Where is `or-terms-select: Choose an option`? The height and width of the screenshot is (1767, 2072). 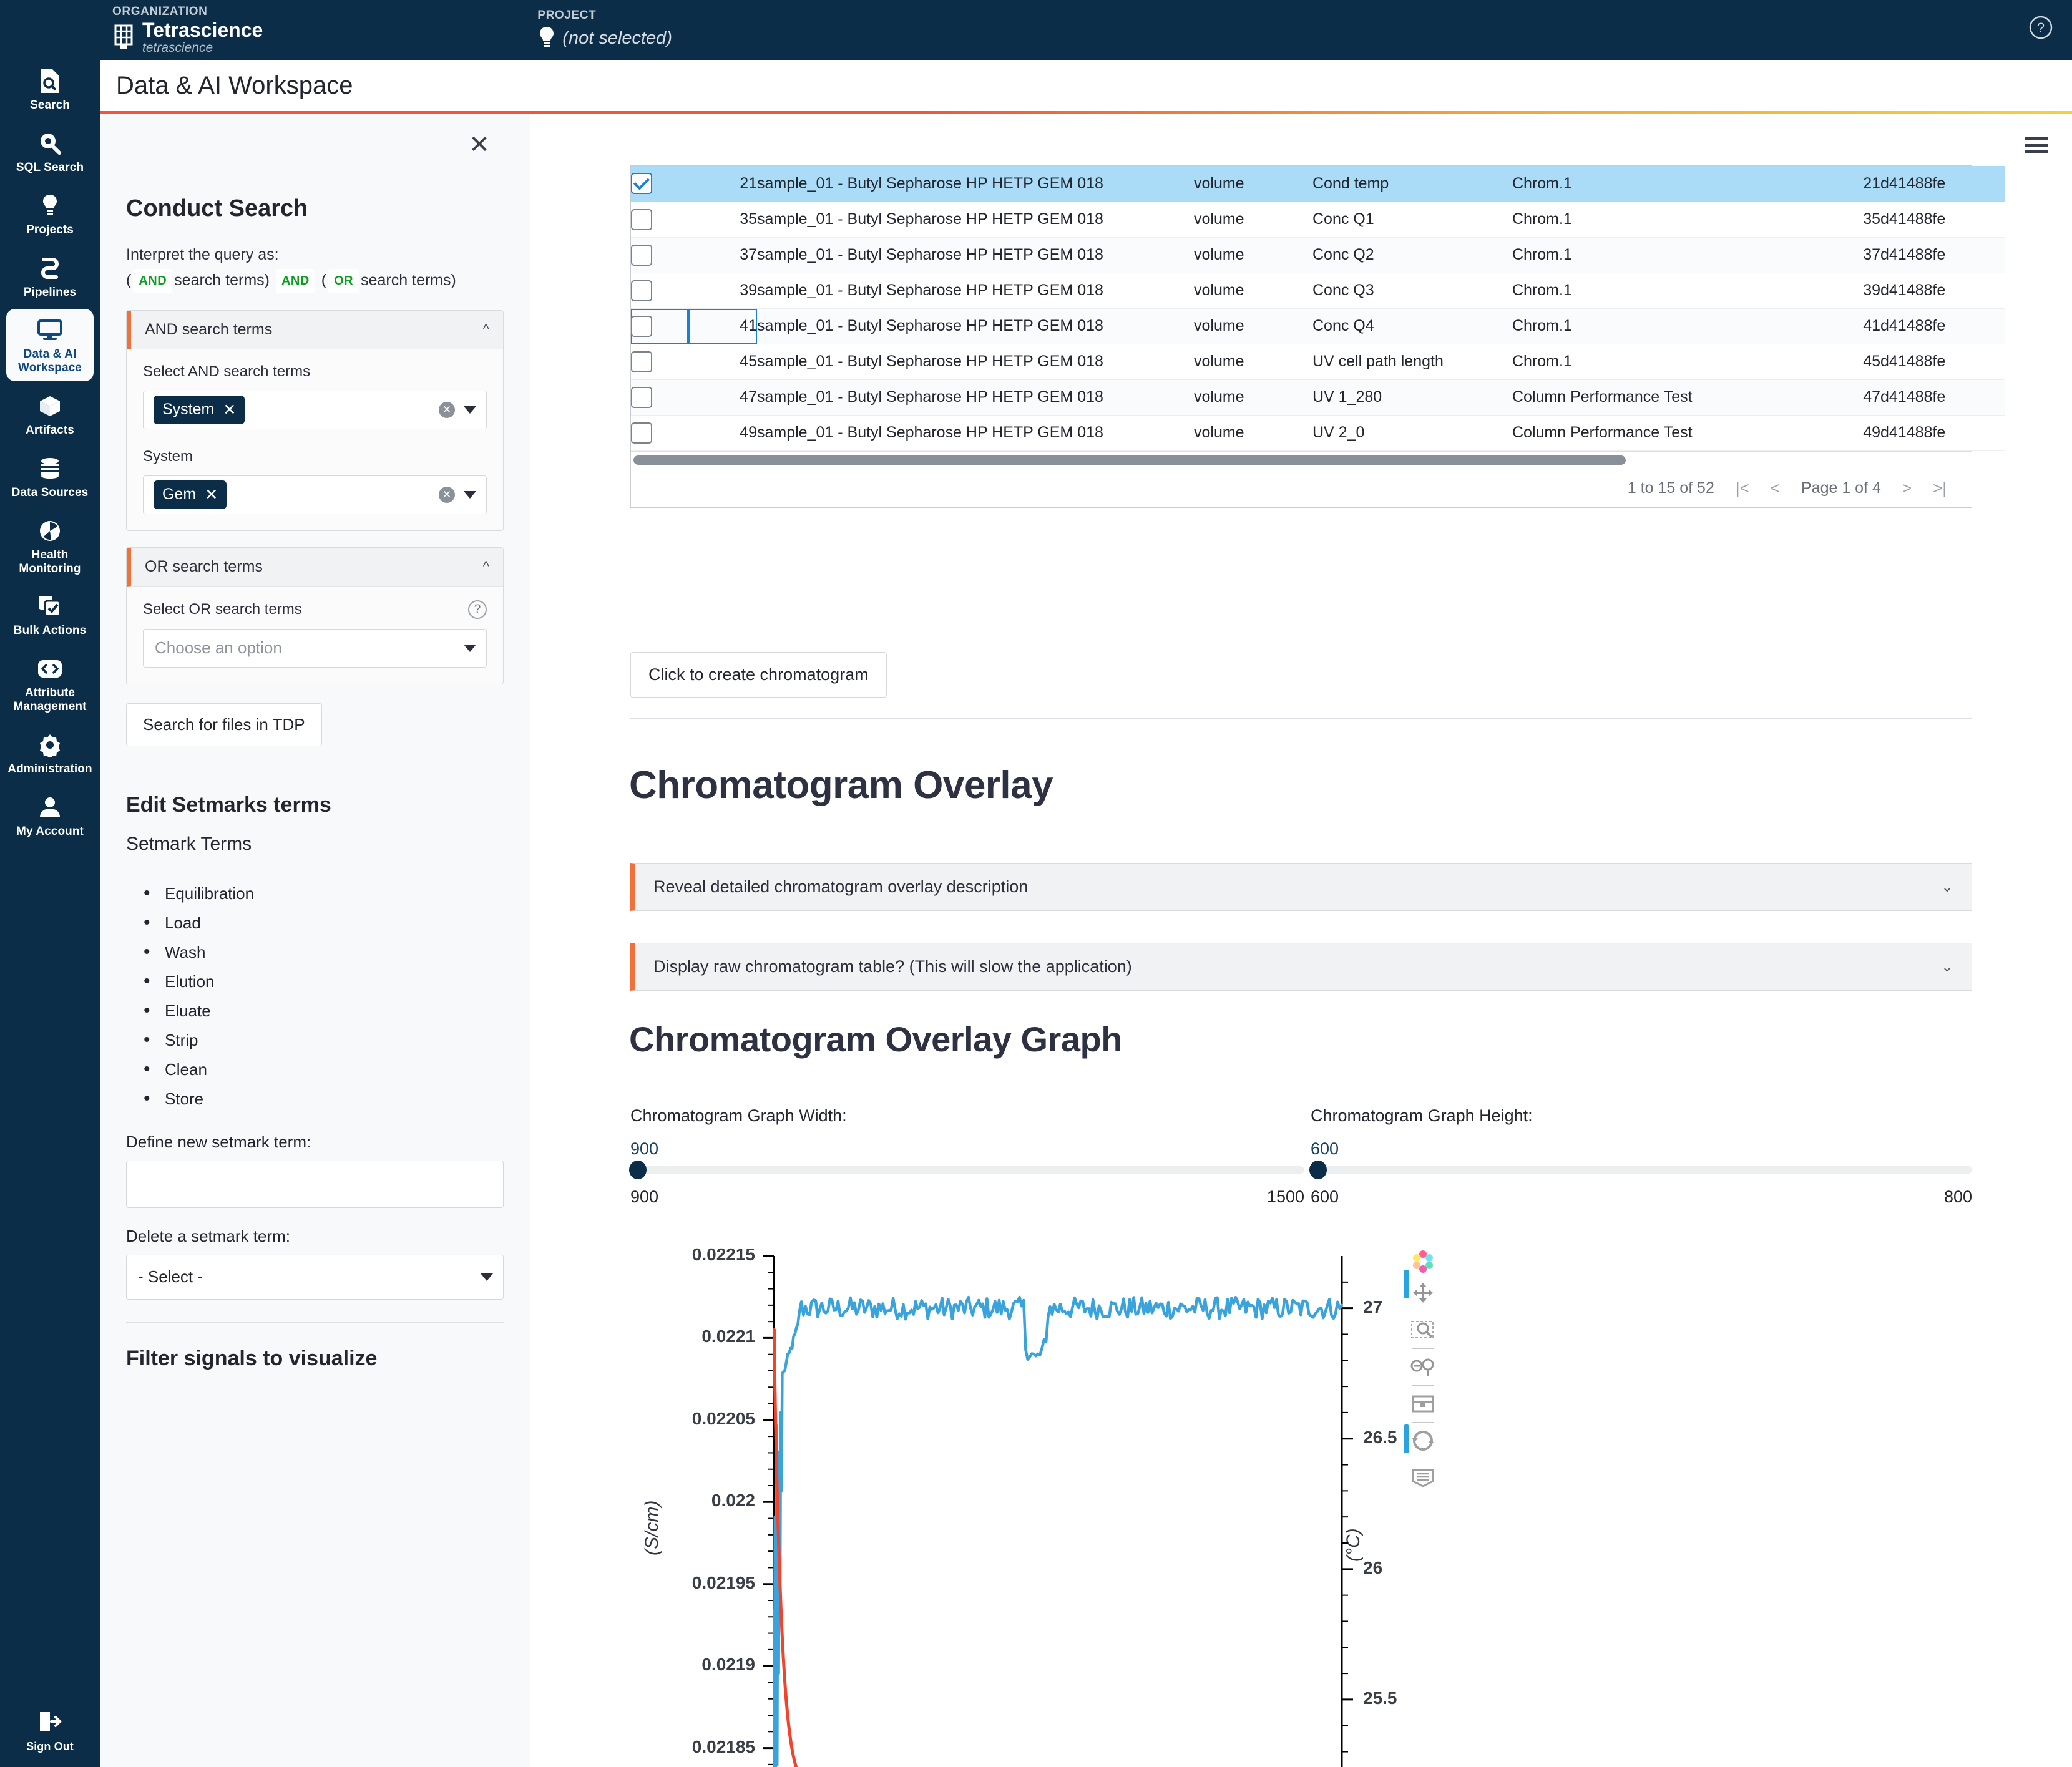 or-terms-select: Choose an option is located at coordinates (315, 648).